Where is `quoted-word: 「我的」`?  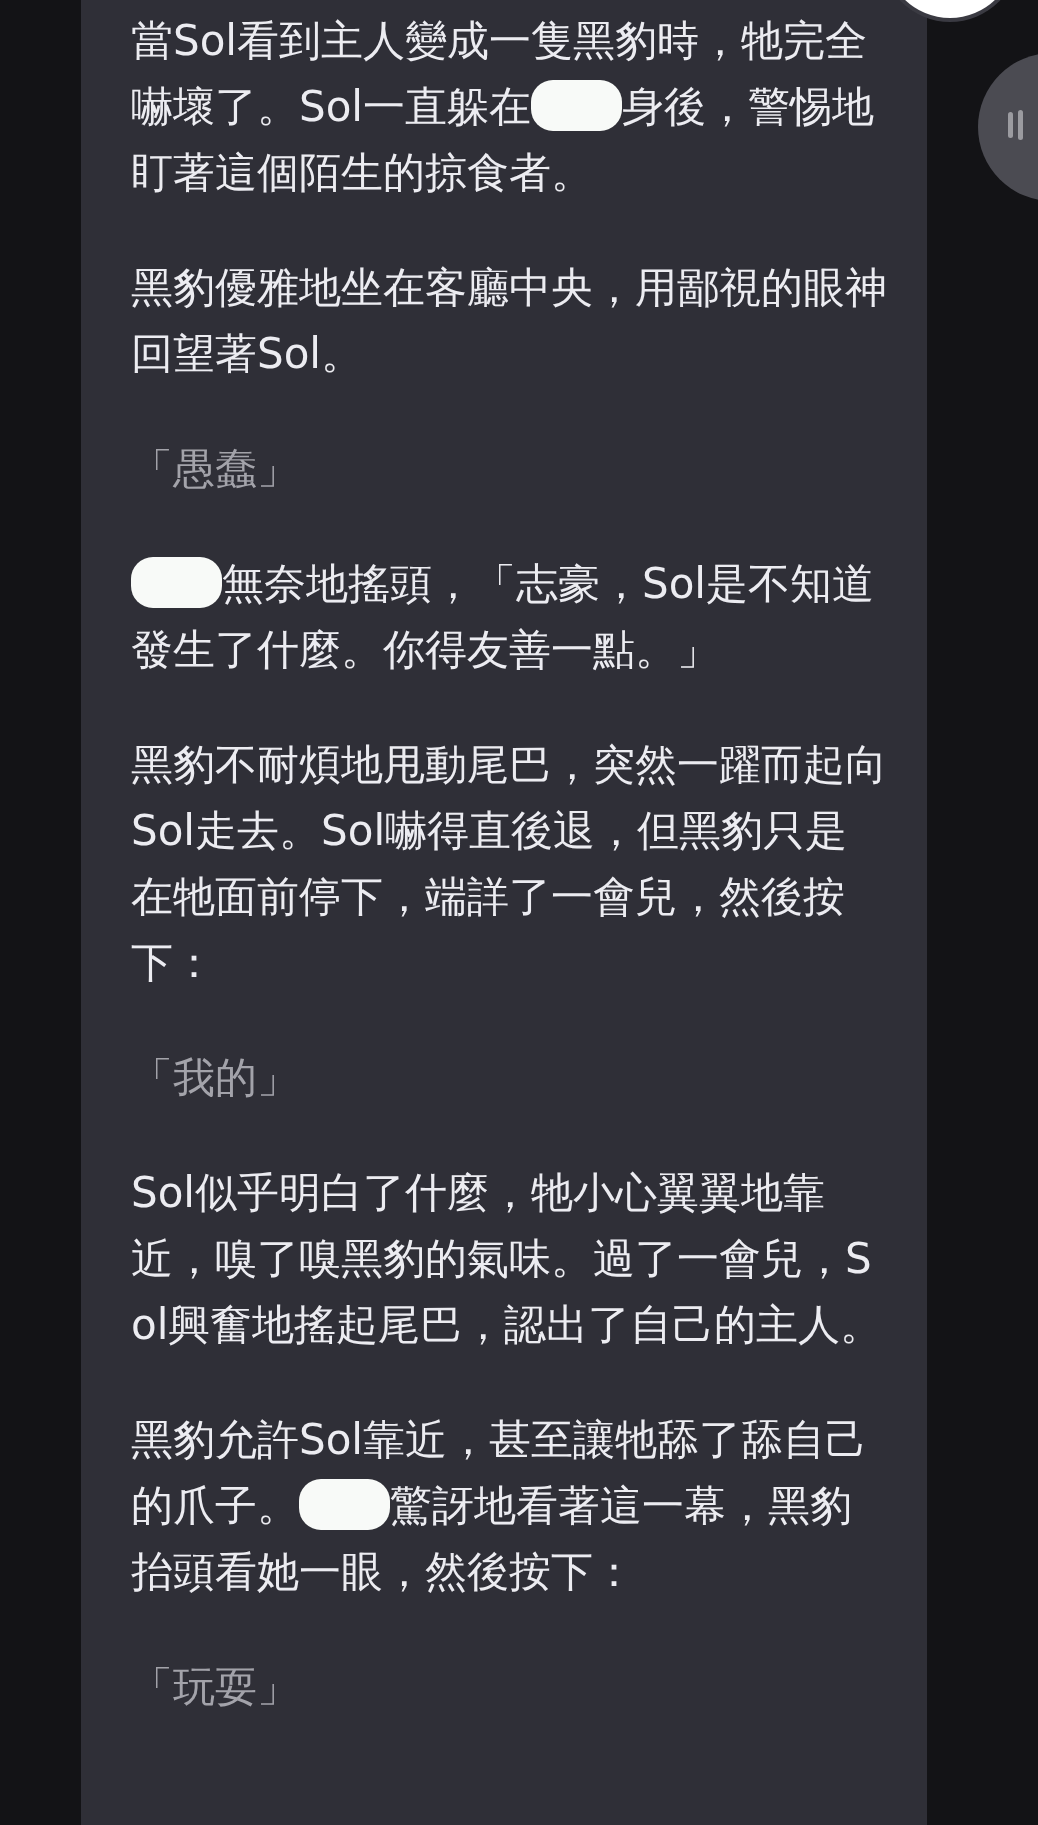 quoted-word: 「我的」 is located at coordinates (215, 1078).